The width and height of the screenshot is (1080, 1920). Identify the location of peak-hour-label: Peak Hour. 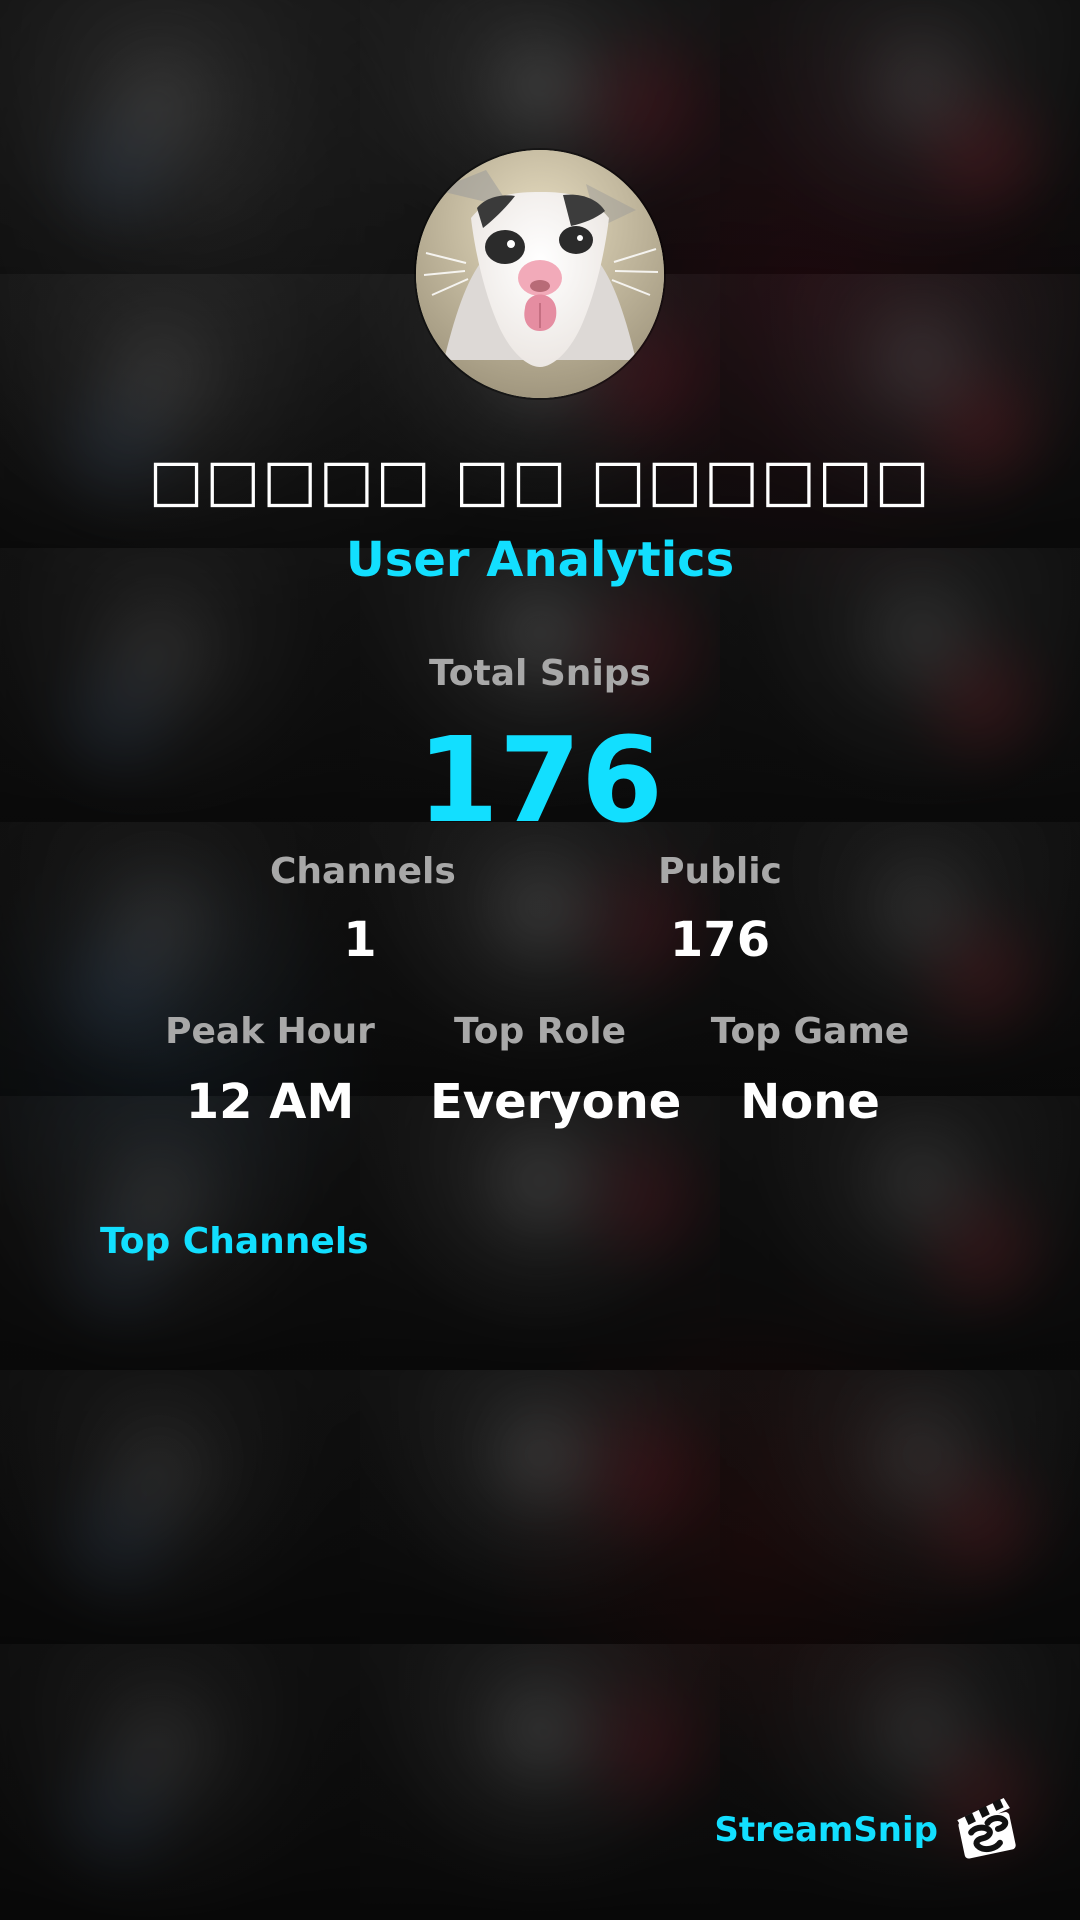
(270, 1031).